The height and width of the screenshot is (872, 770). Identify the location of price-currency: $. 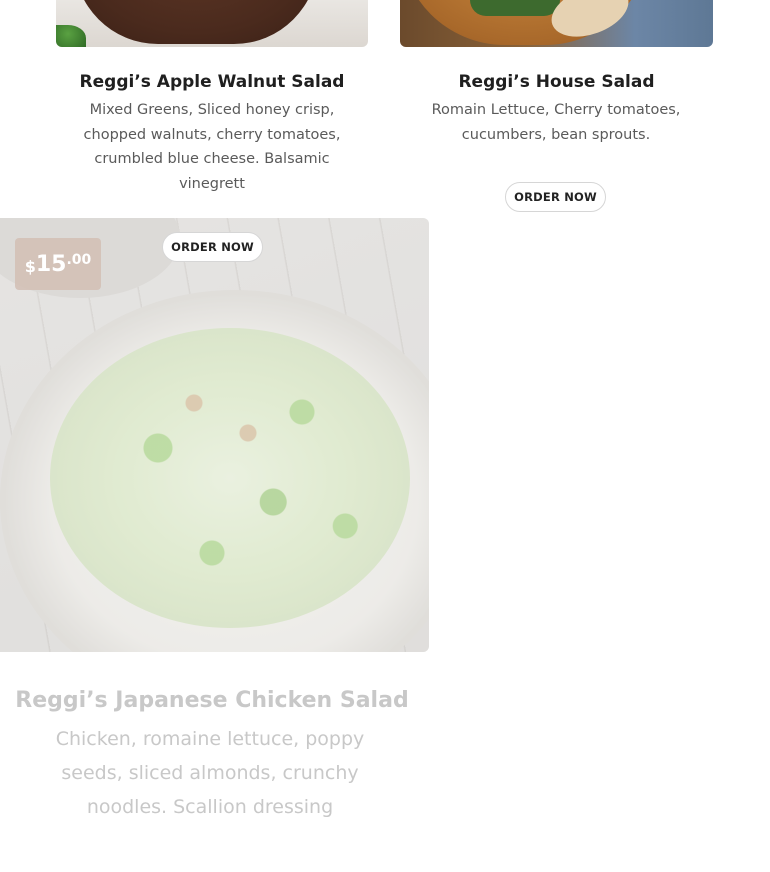
(30, 266).